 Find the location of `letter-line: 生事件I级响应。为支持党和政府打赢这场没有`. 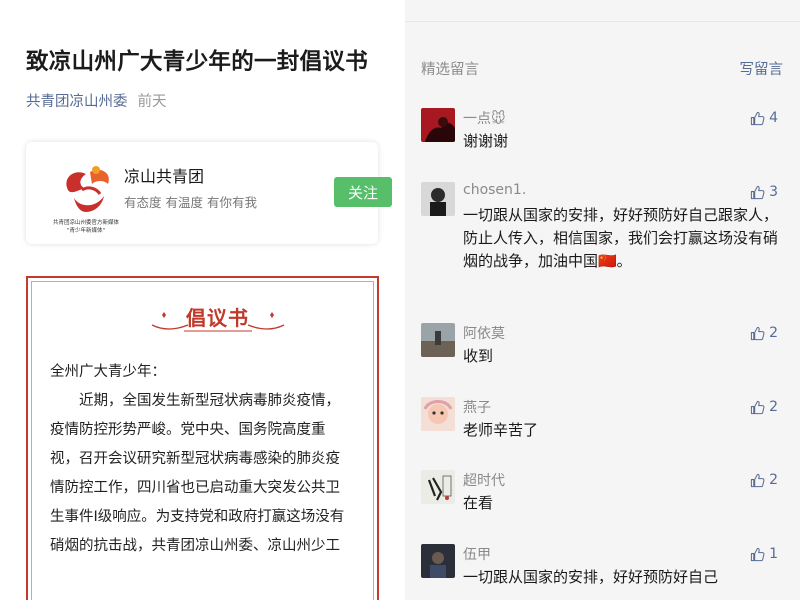

letter-line: 生事件I级响应。为支持党和政府打赢这场没有 is located at coordinates (197, 517).